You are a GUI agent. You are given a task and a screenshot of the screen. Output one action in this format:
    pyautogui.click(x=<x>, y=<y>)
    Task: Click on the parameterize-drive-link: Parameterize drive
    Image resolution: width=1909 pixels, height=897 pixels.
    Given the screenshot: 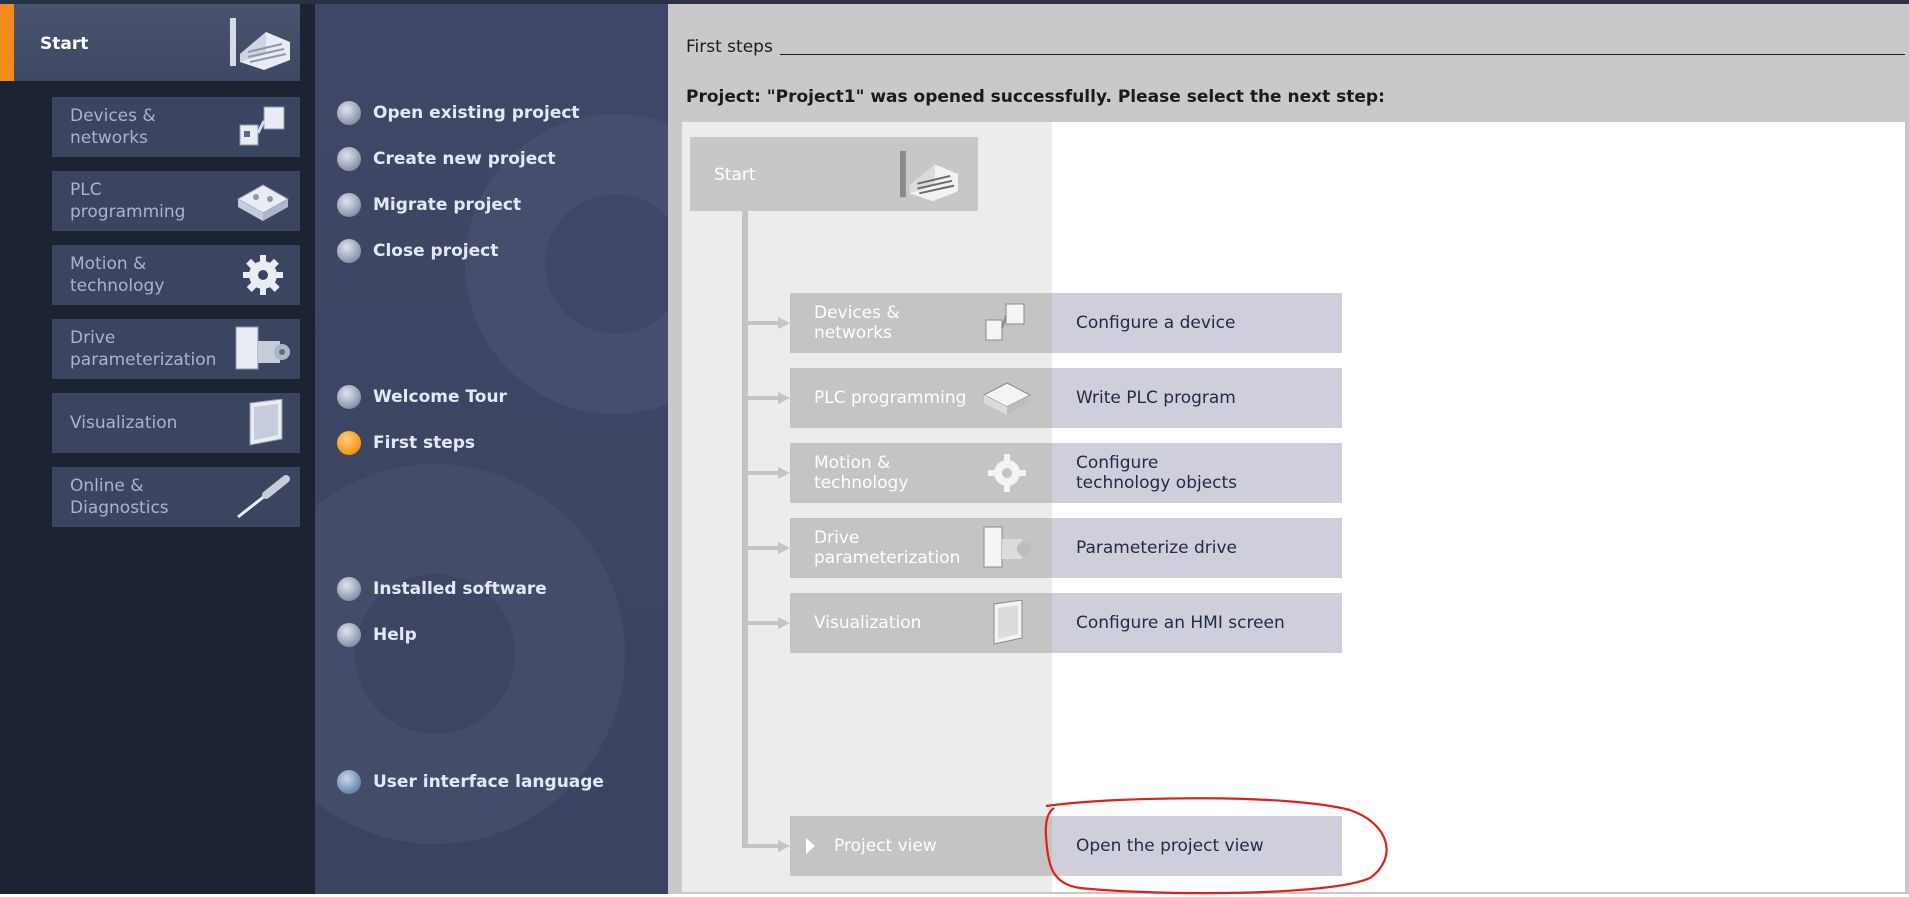 What is the action you would take?
    pyautogui.click(x=1197, y=548)
    